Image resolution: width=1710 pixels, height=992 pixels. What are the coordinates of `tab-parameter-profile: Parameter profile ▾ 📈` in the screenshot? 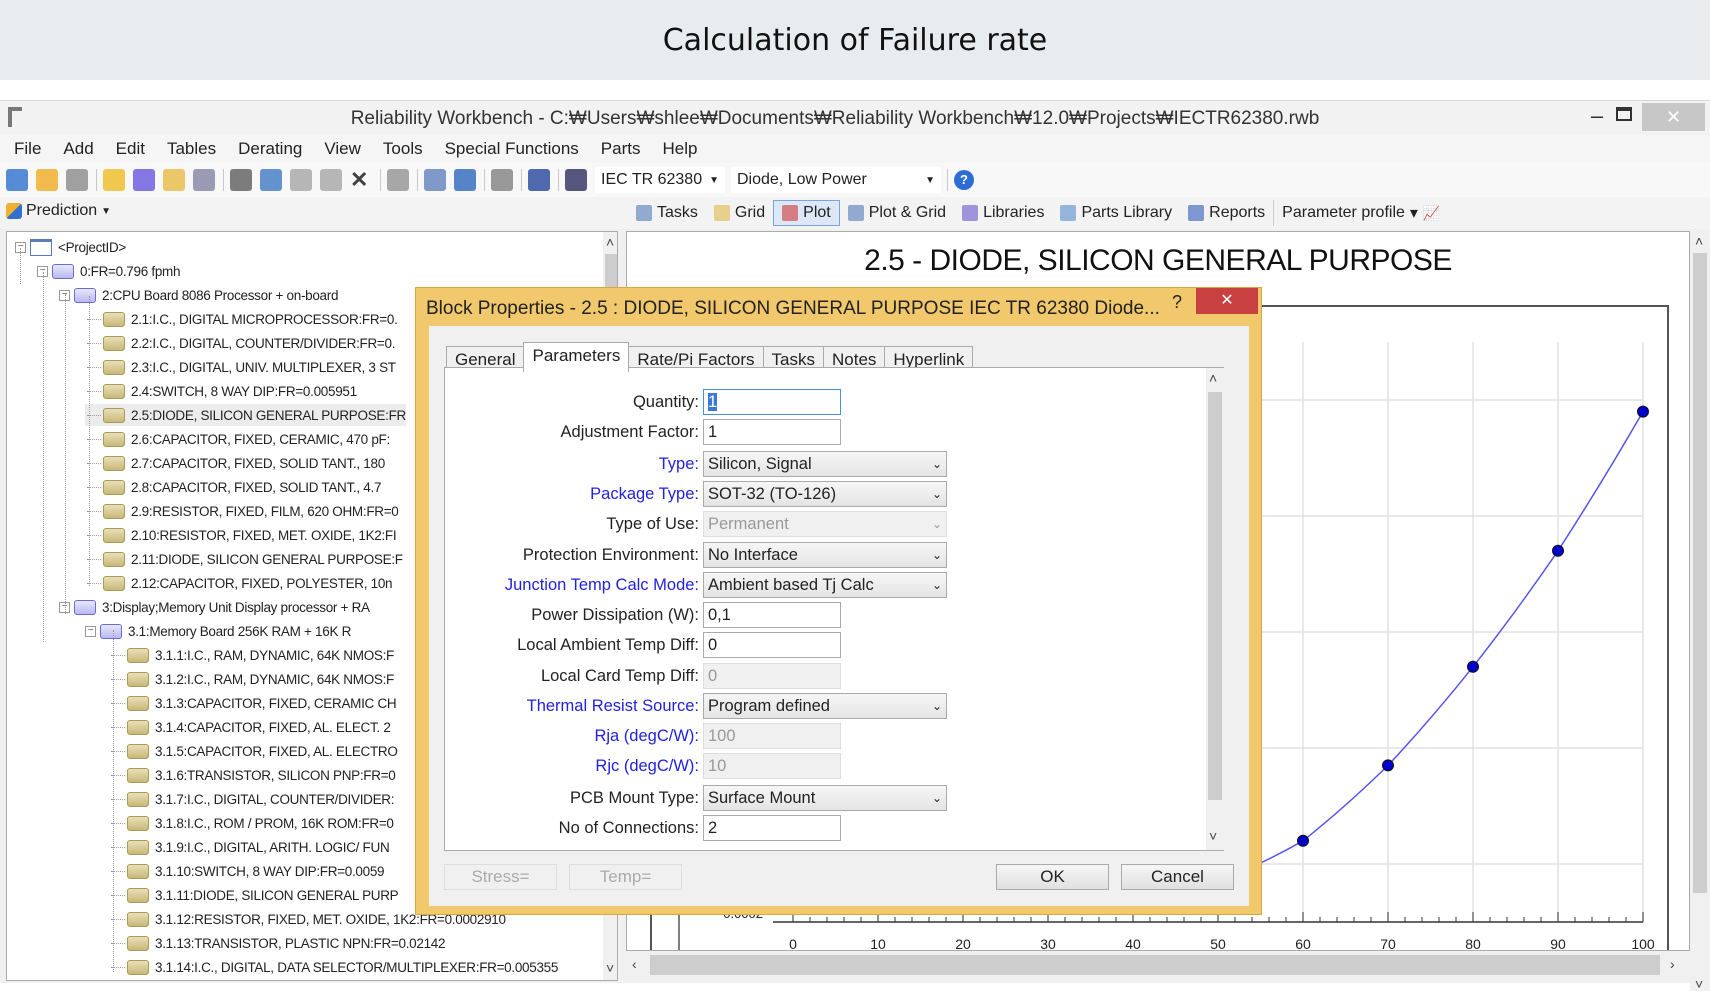 It's located at (1361, 213).